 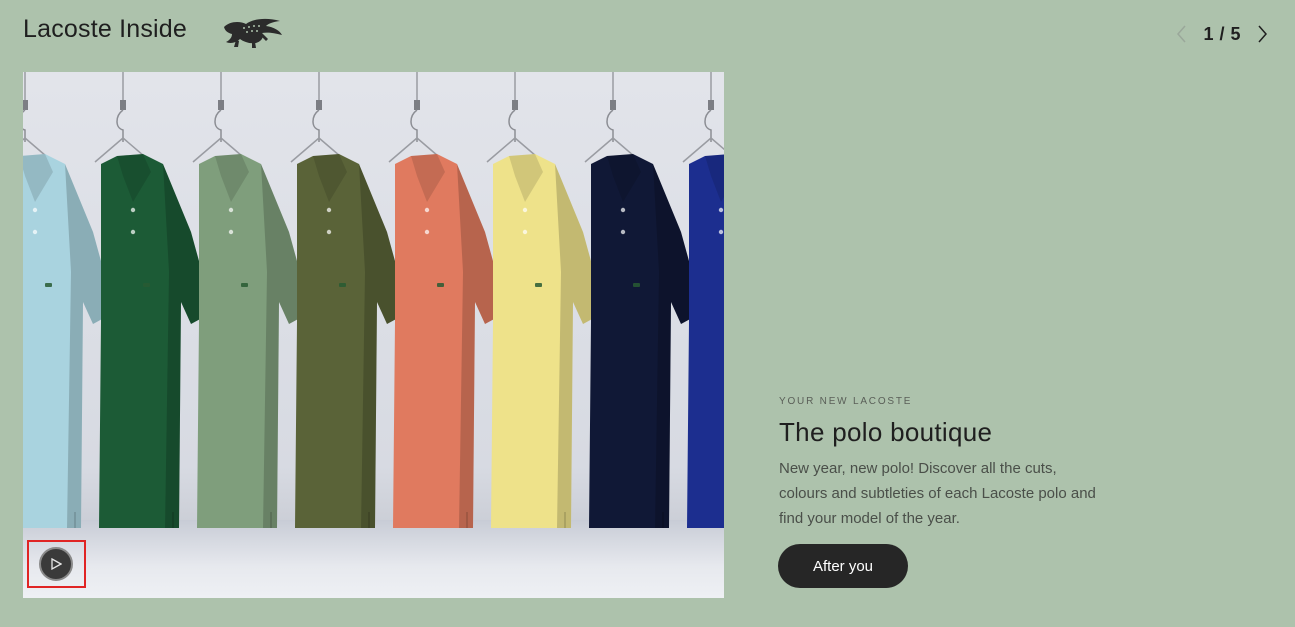 I want to click on eyebrow-label: YOUR NEW LACOSTE, so click(x=846, y=401).